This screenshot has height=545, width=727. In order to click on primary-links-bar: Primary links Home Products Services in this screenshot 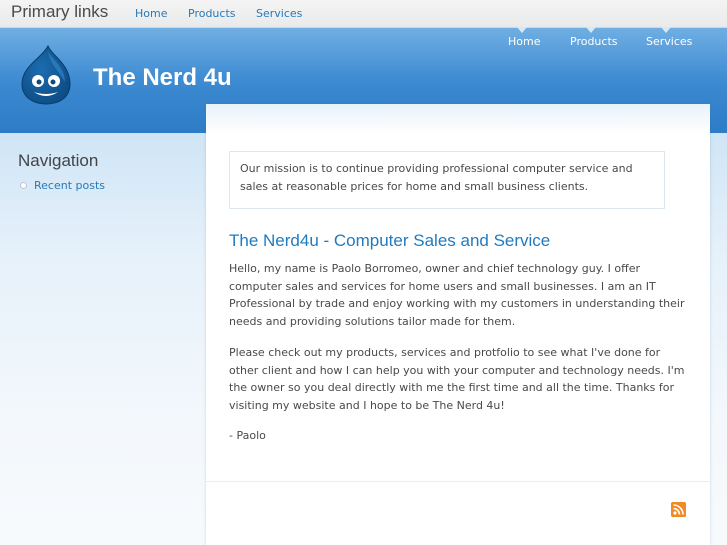, I will do `click(363, 14)`.